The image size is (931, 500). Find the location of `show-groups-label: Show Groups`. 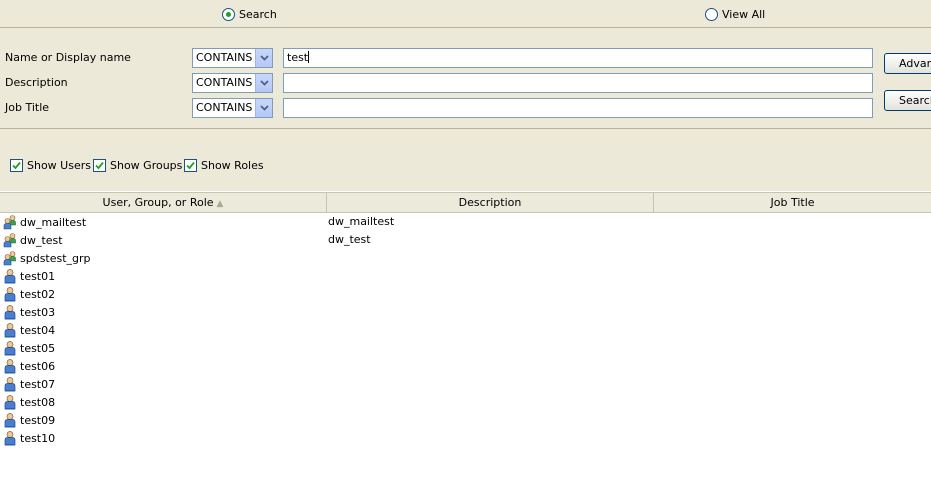

show-groups-label: Show Groups is located at coordinates (146, 165).